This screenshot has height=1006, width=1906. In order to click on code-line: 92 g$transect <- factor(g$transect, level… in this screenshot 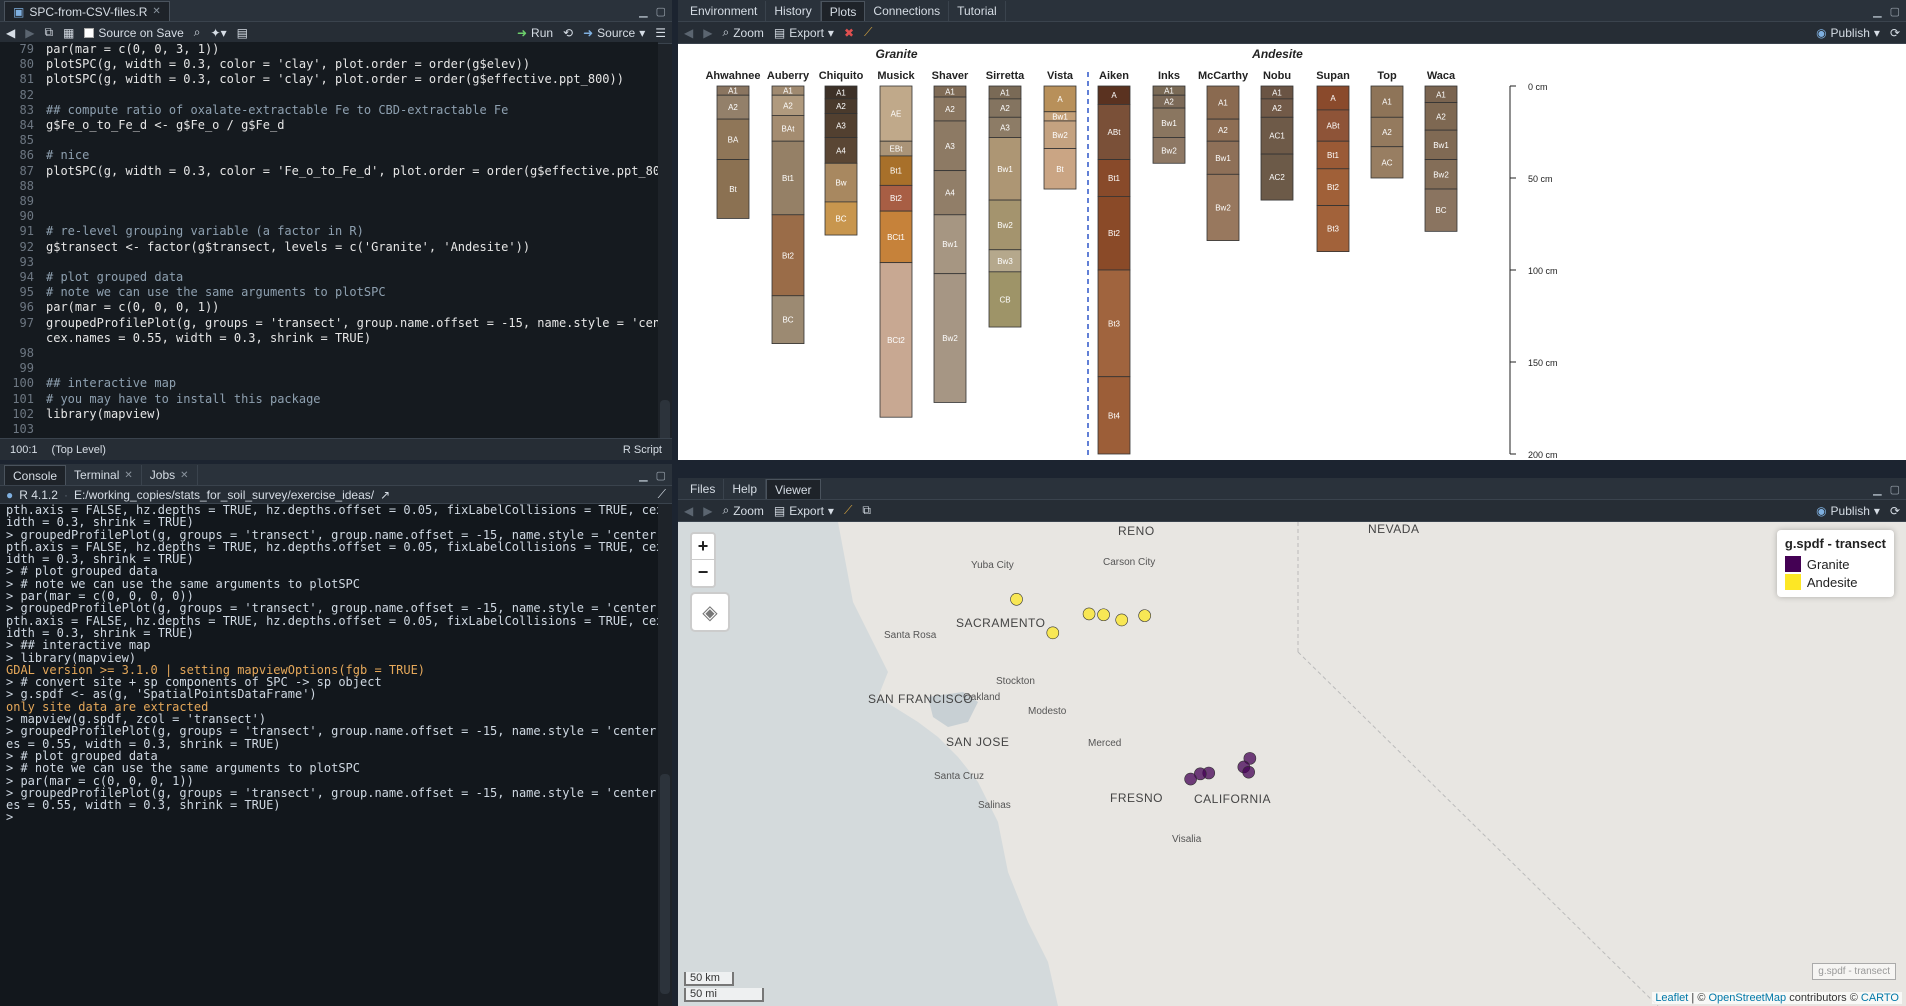, I will do `click(329, 247)`.